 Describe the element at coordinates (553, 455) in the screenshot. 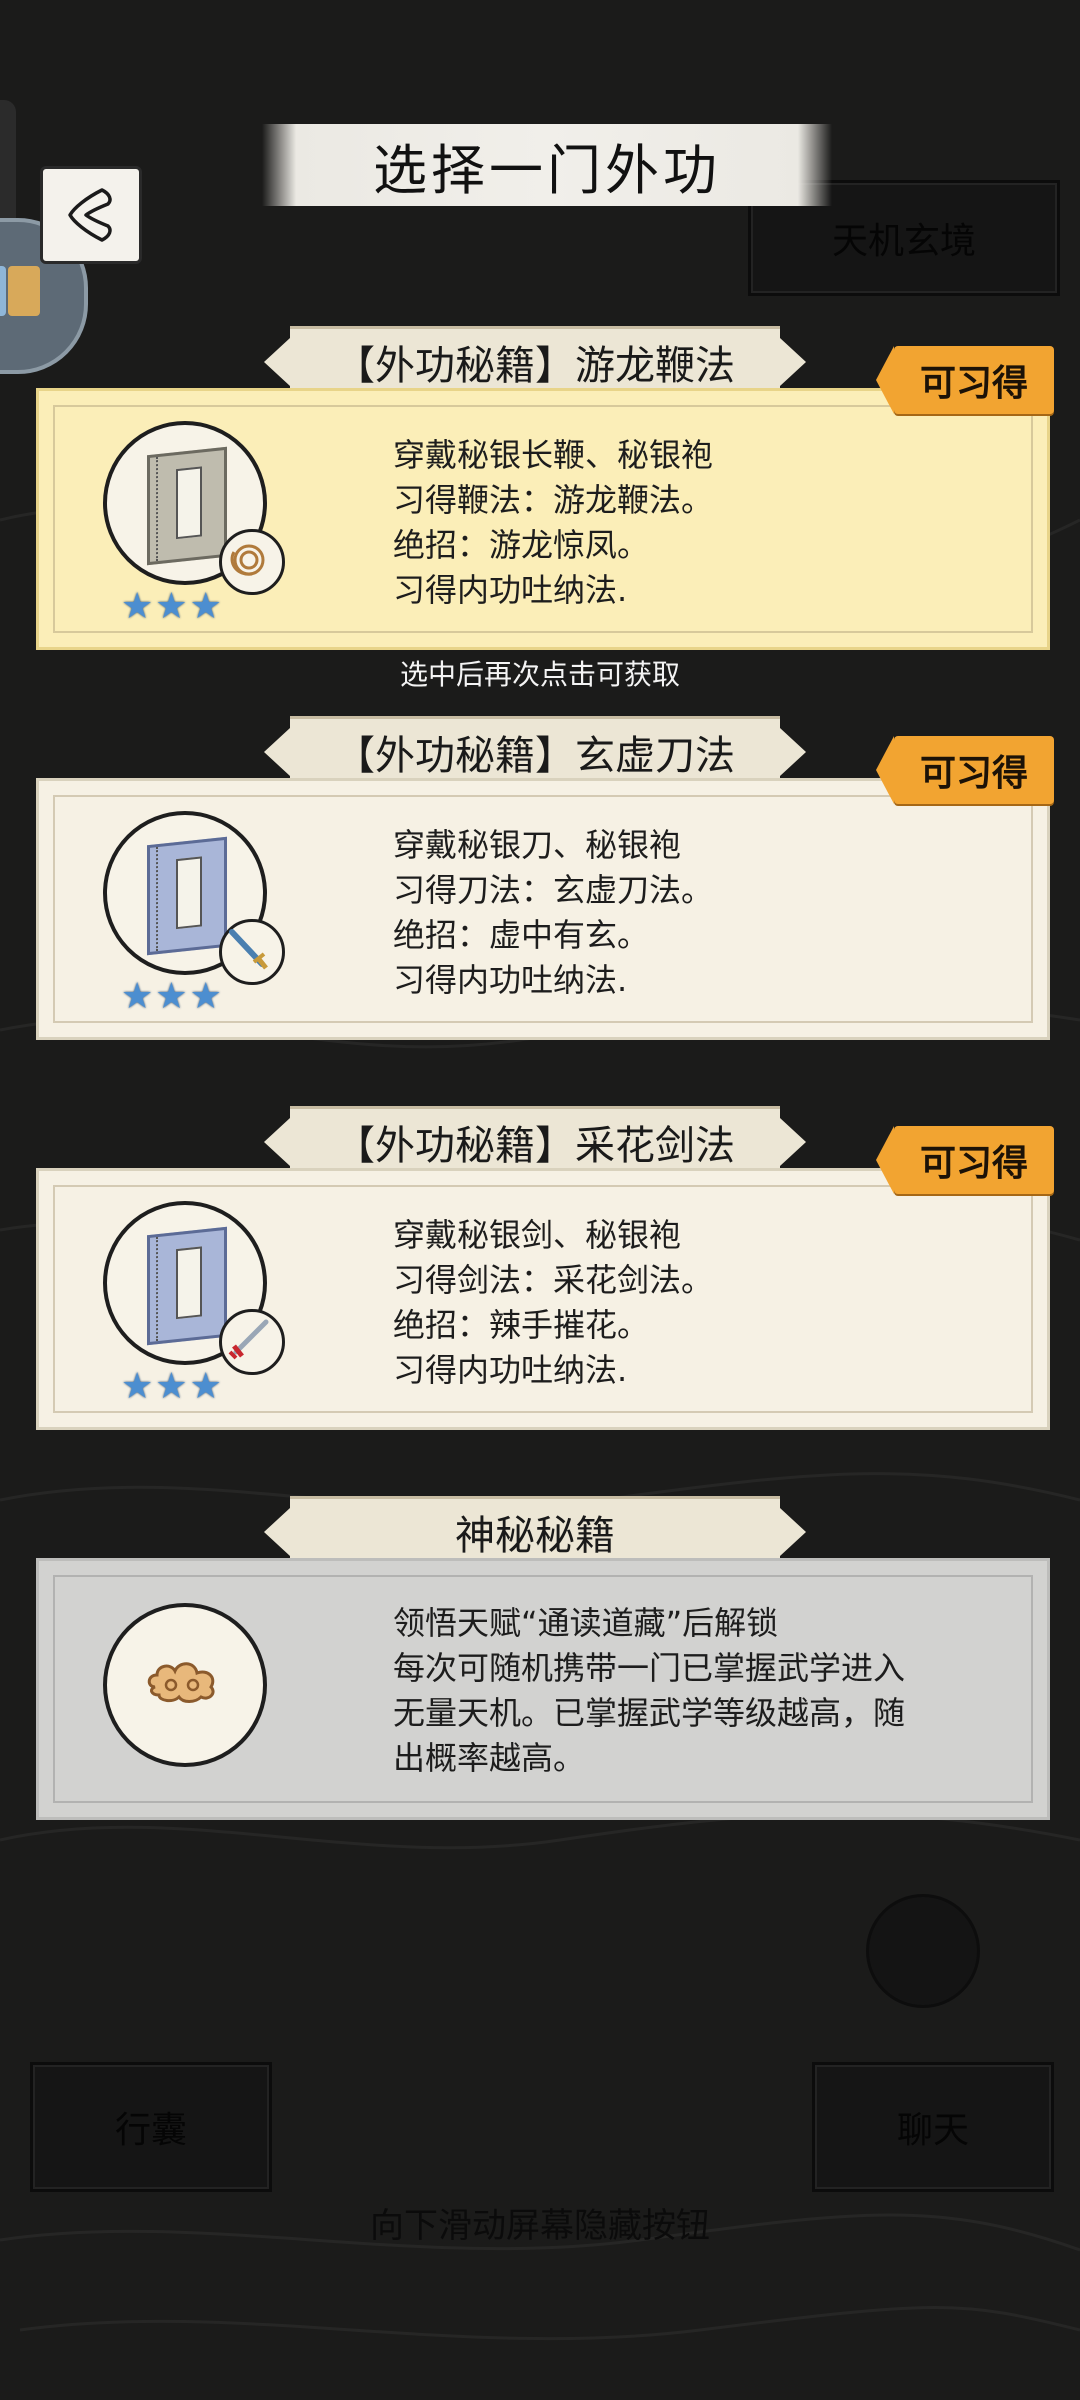

I see `desc-line: 穿戴秘银长鞭、秘银袍` at that location.